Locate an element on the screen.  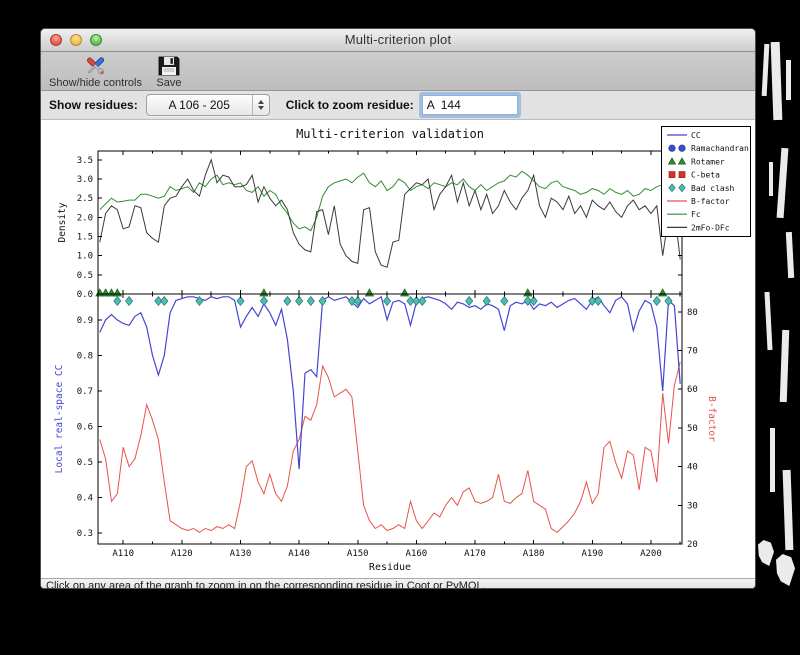
cc-axis-label: Local real-space CC is located at coordinates (59, 419).